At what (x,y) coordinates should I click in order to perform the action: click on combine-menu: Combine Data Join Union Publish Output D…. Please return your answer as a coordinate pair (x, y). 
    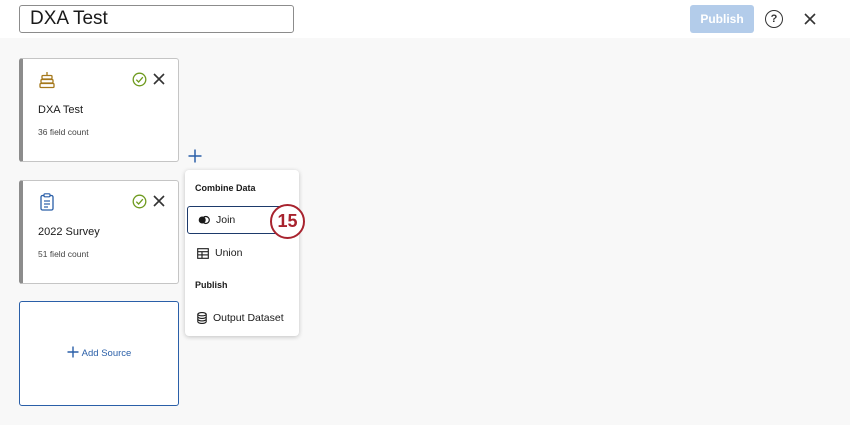
    Looking at the image, I should click on (242, 253).